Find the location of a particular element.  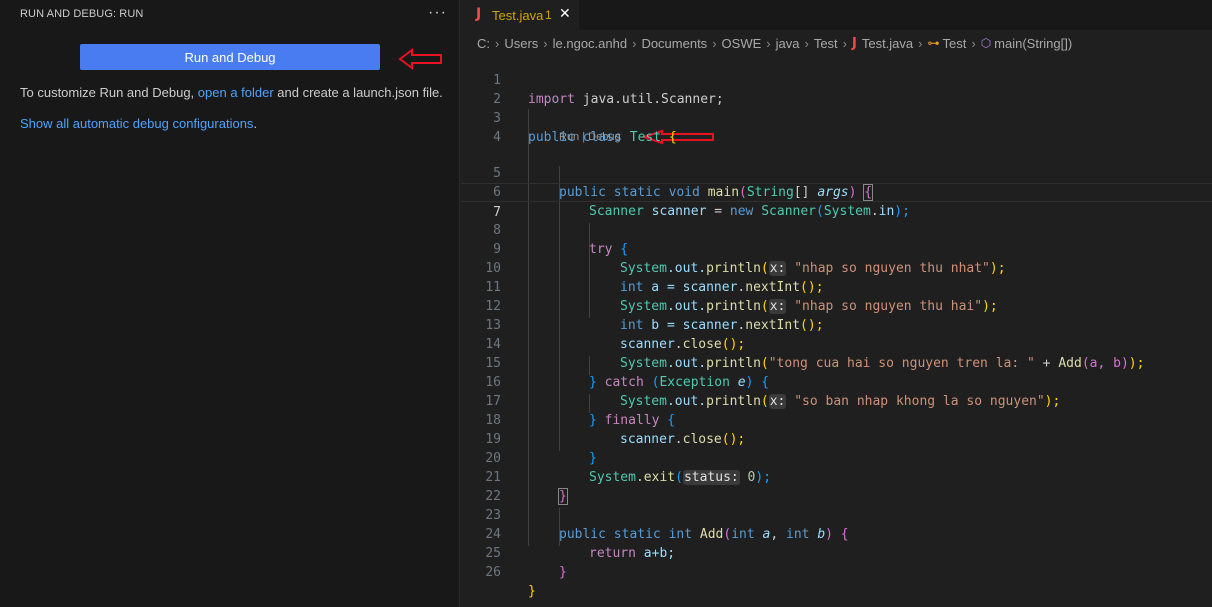

code-line: 15 } catch (Exception e) { is located at coordinates (836, 362).